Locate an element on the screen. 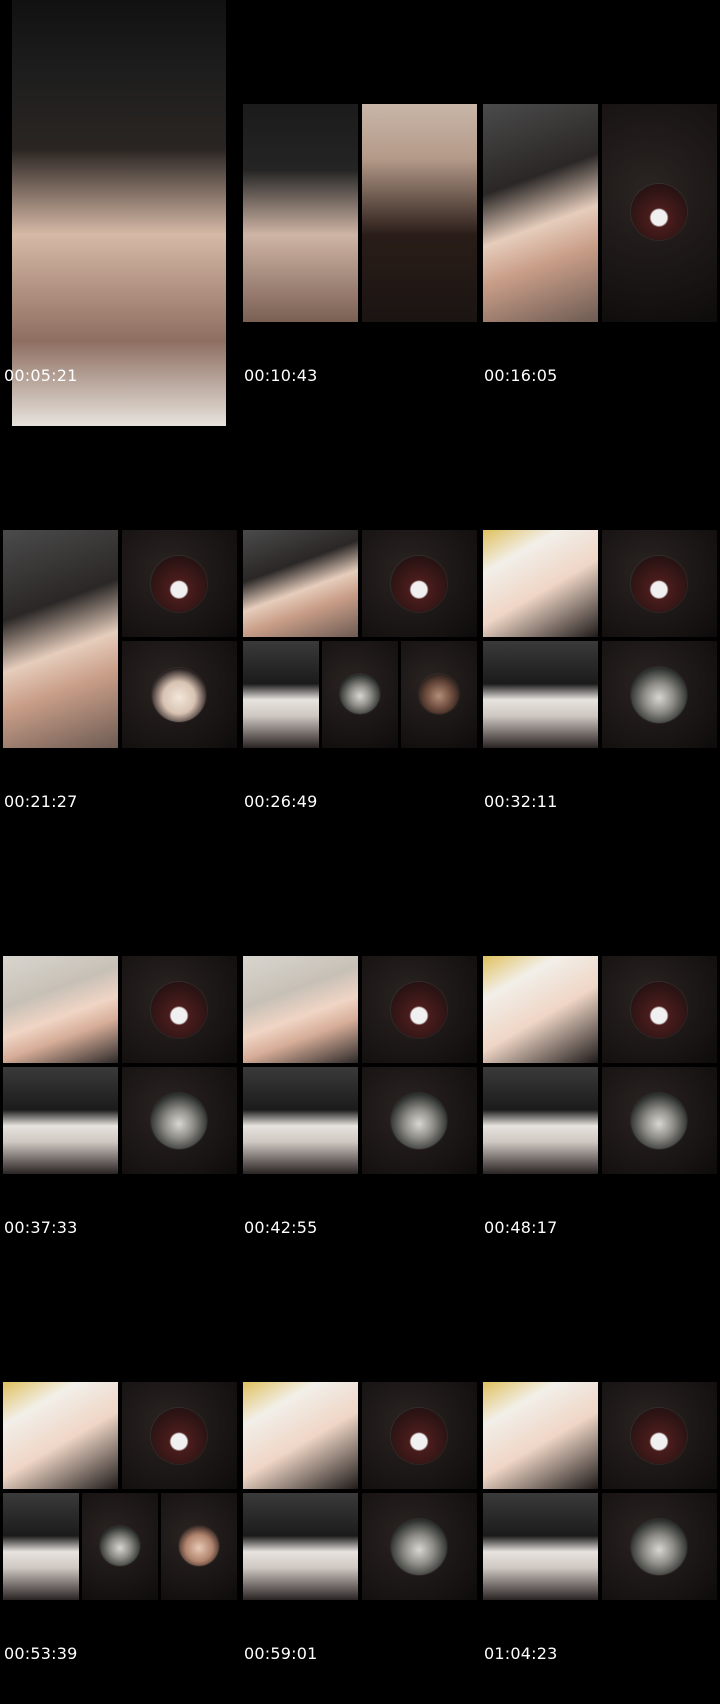 Image resolution: width=720 pixels, height=1704 pixels. thumbnail-5: 00:26:49 is located at coordinates (360, 639).